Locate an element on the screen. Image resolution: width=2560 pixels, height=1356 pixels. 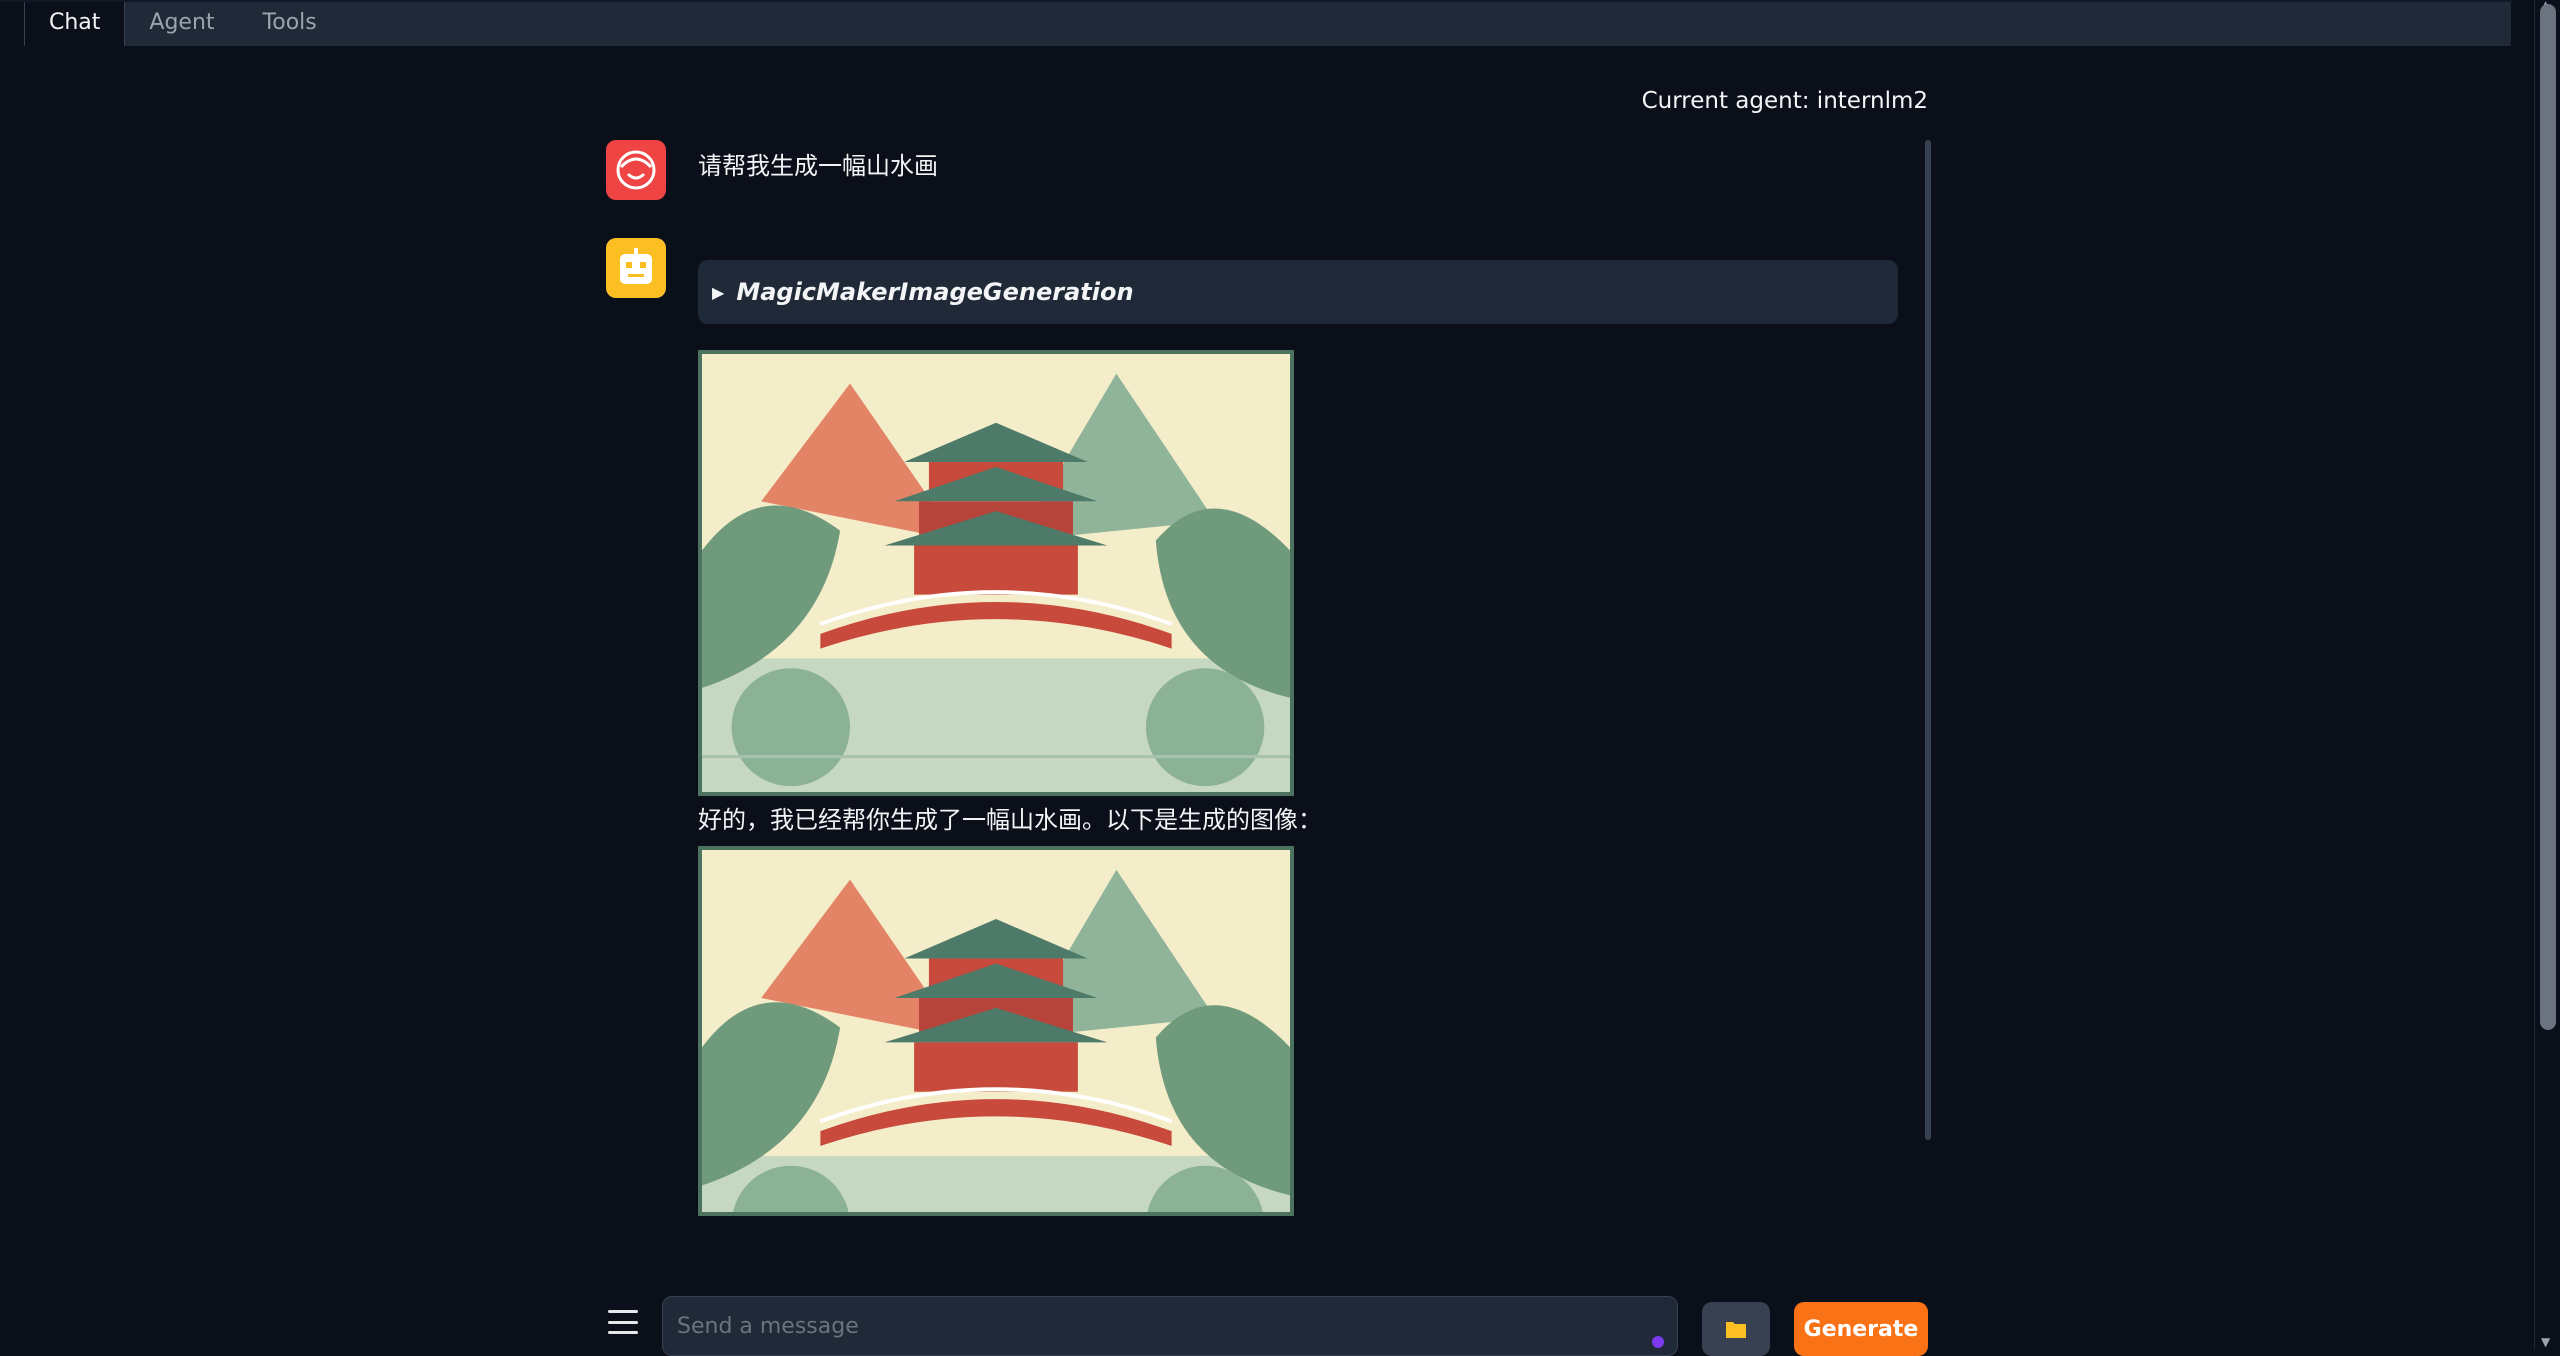
input-status-dot is located at coordinates (1658, 1342).